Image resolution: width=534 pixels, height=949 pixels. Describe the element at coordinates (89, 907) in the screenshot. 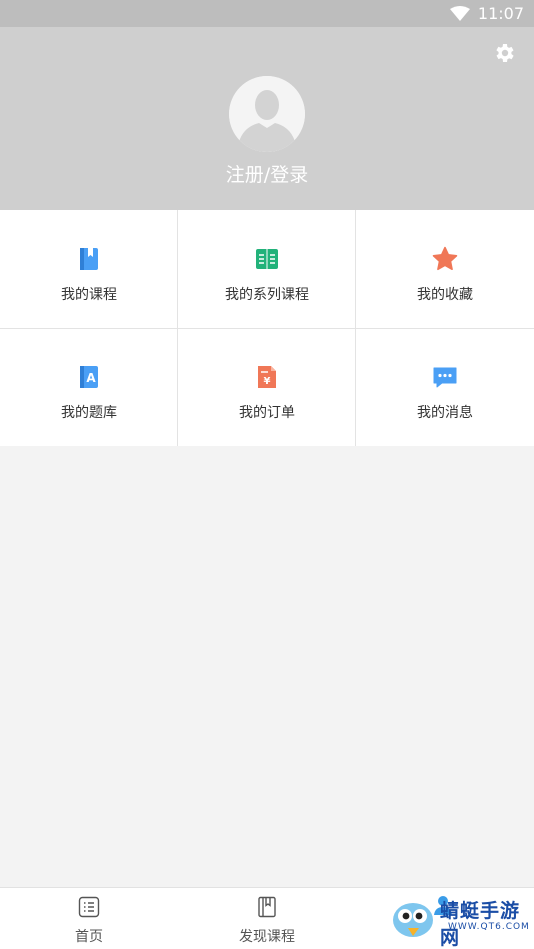

I see `home-list-icon` at that location.